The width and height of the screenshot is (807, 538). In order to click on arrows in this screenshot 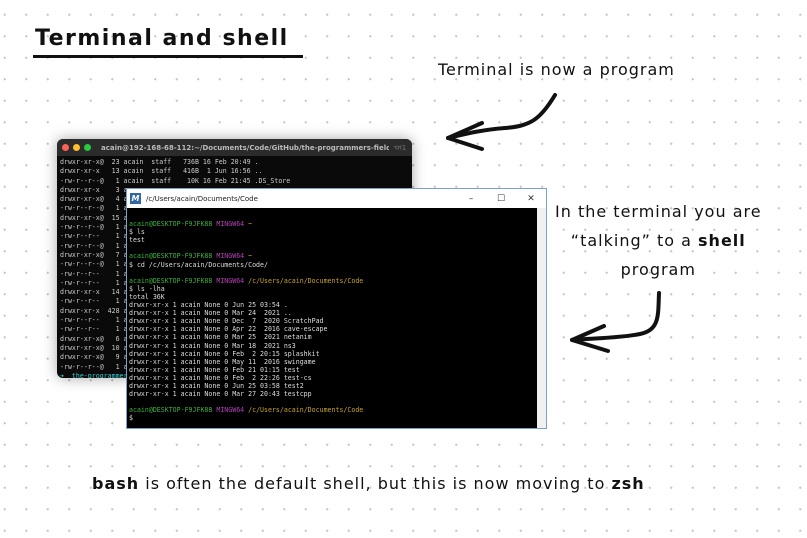, I will do `click(553, 223)`.